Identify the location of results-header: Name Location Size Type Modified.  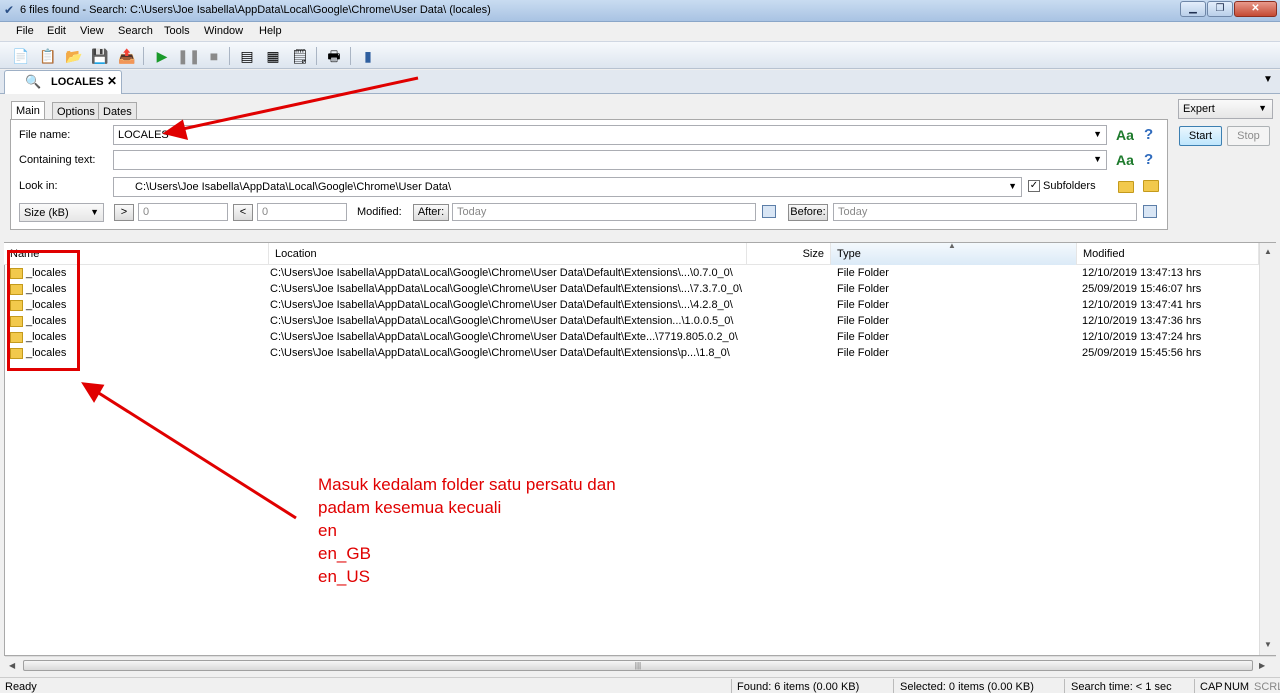
(640, 254).